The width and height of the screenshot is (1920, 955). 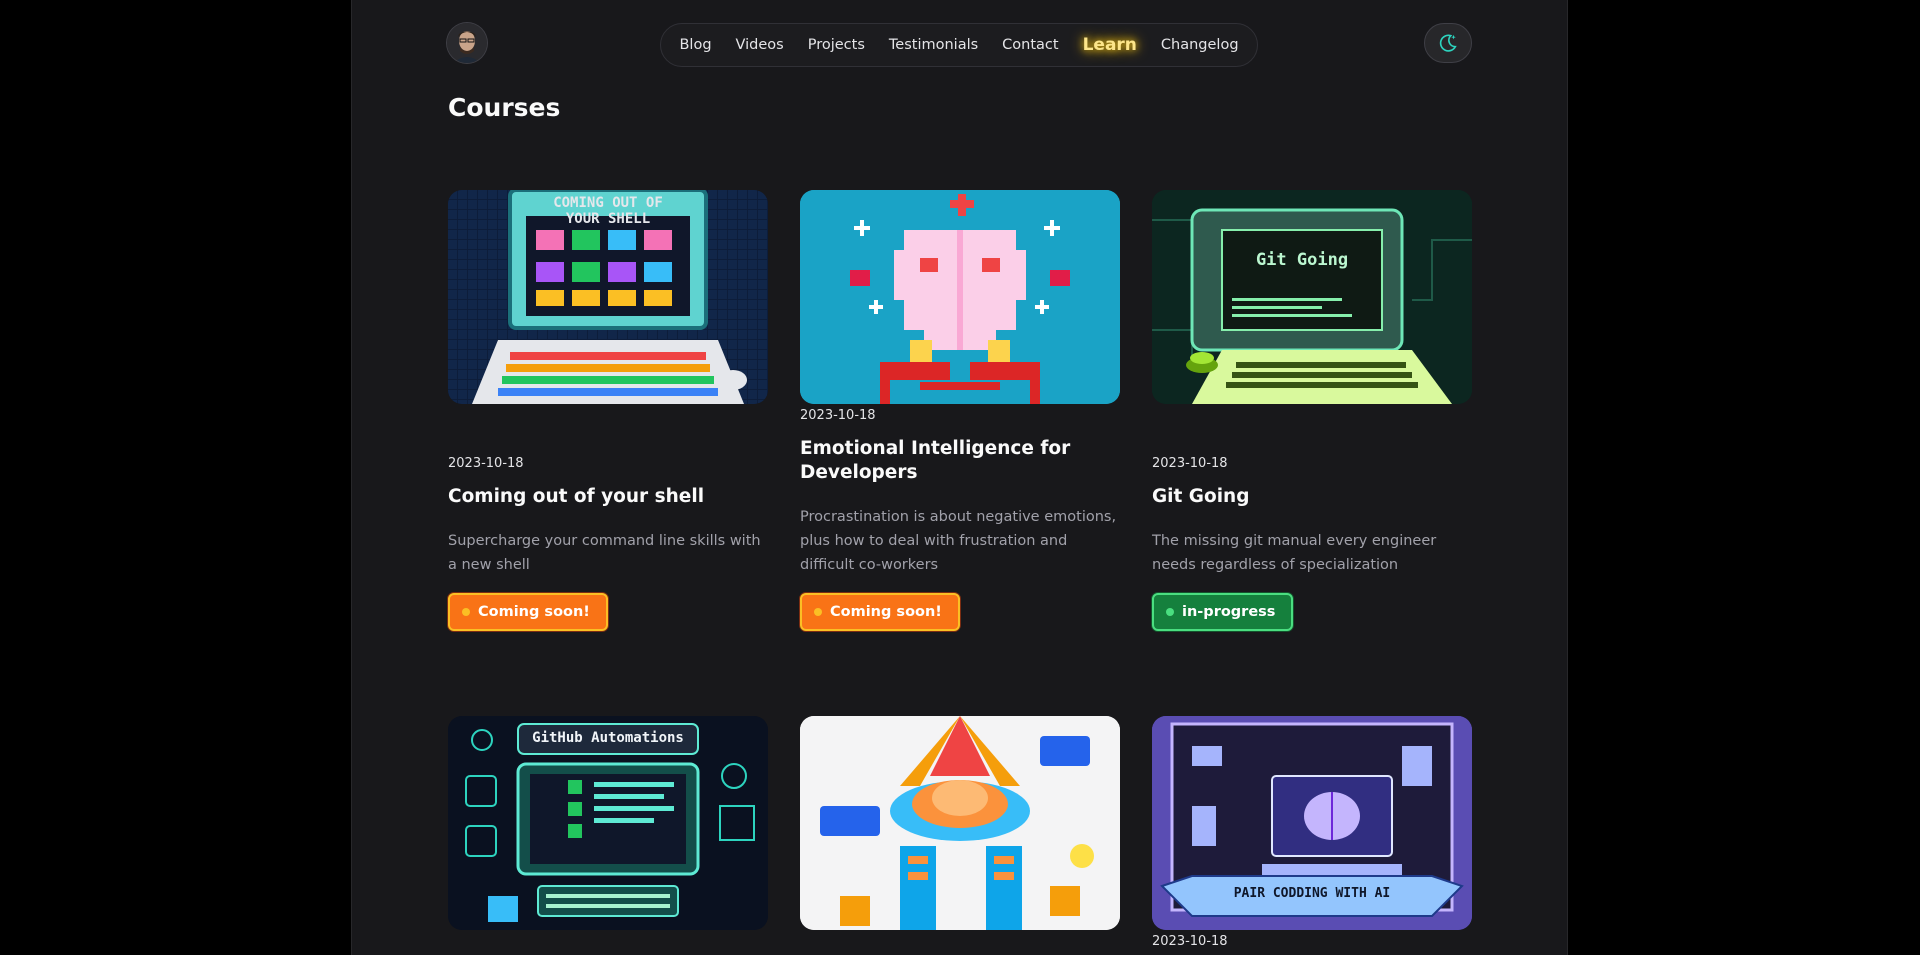 I want to click on course-card-pair-coding: PAIR CODDING WITH AI 2023-10-18, so click(x=1312, y=832).